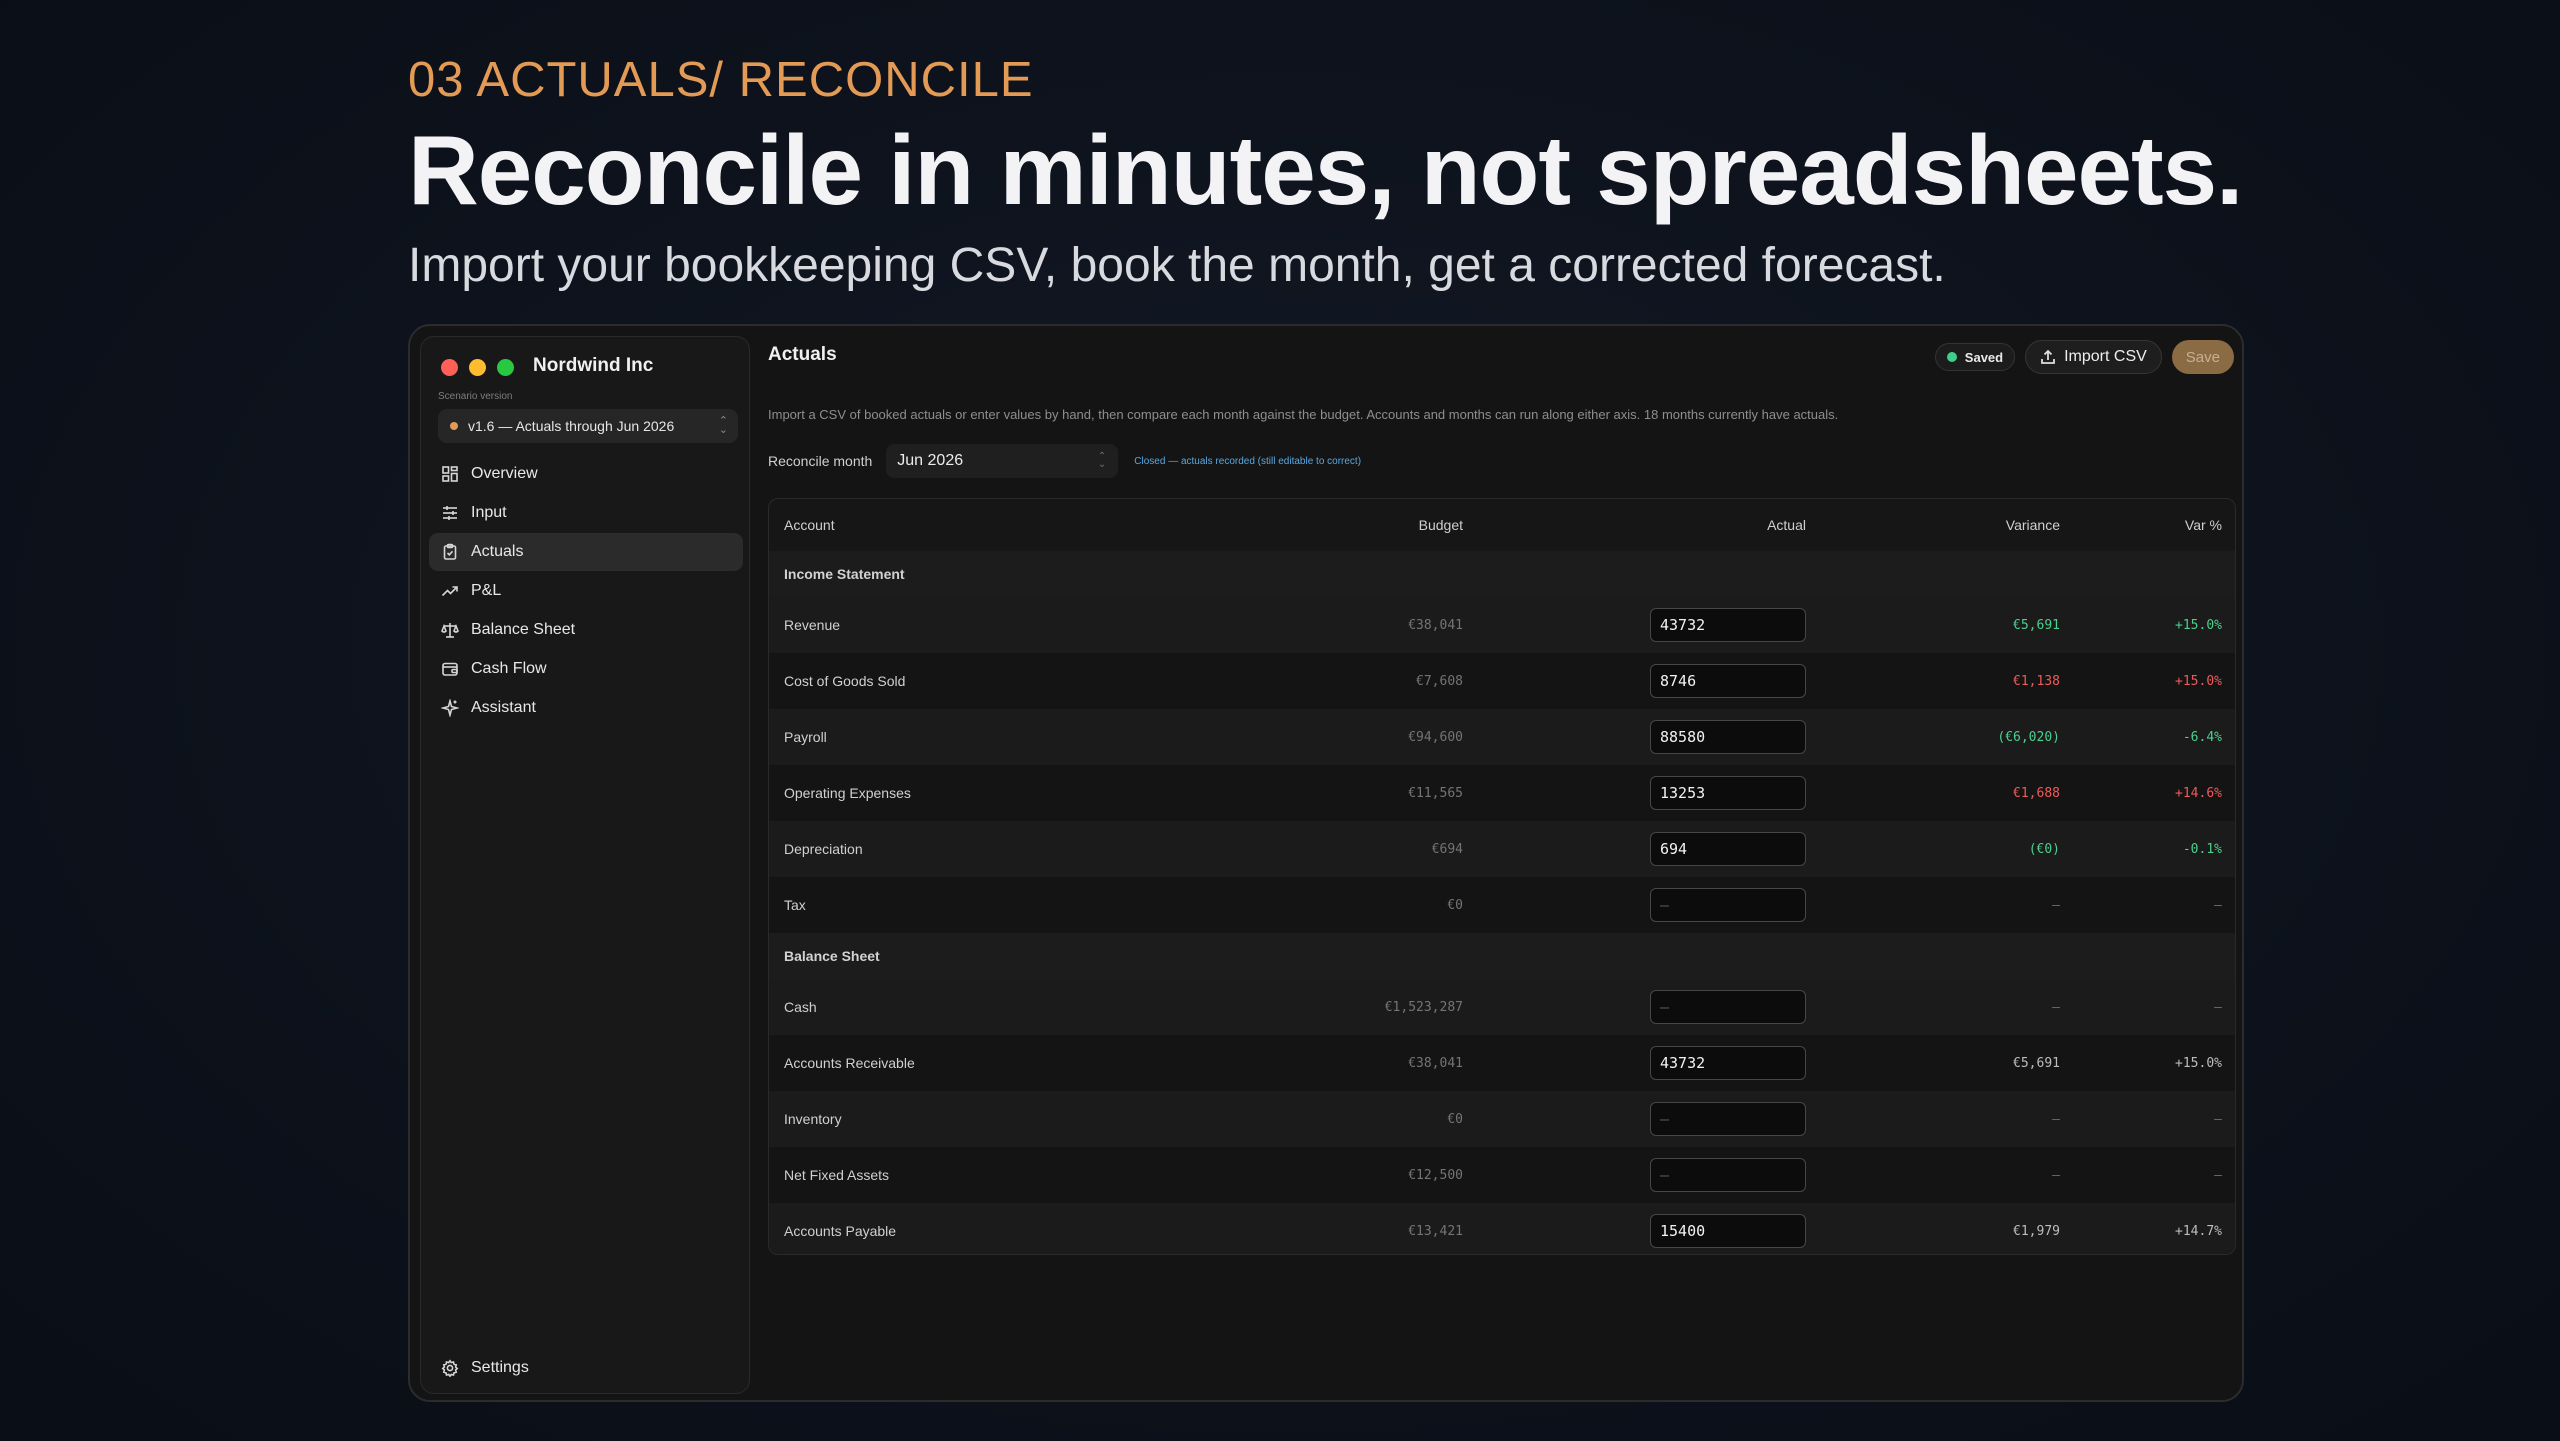 The height and width of the screenshot is (1441, 2560). I want to click on table-row: Inventory €0 — — —, so click(1502, 1119).